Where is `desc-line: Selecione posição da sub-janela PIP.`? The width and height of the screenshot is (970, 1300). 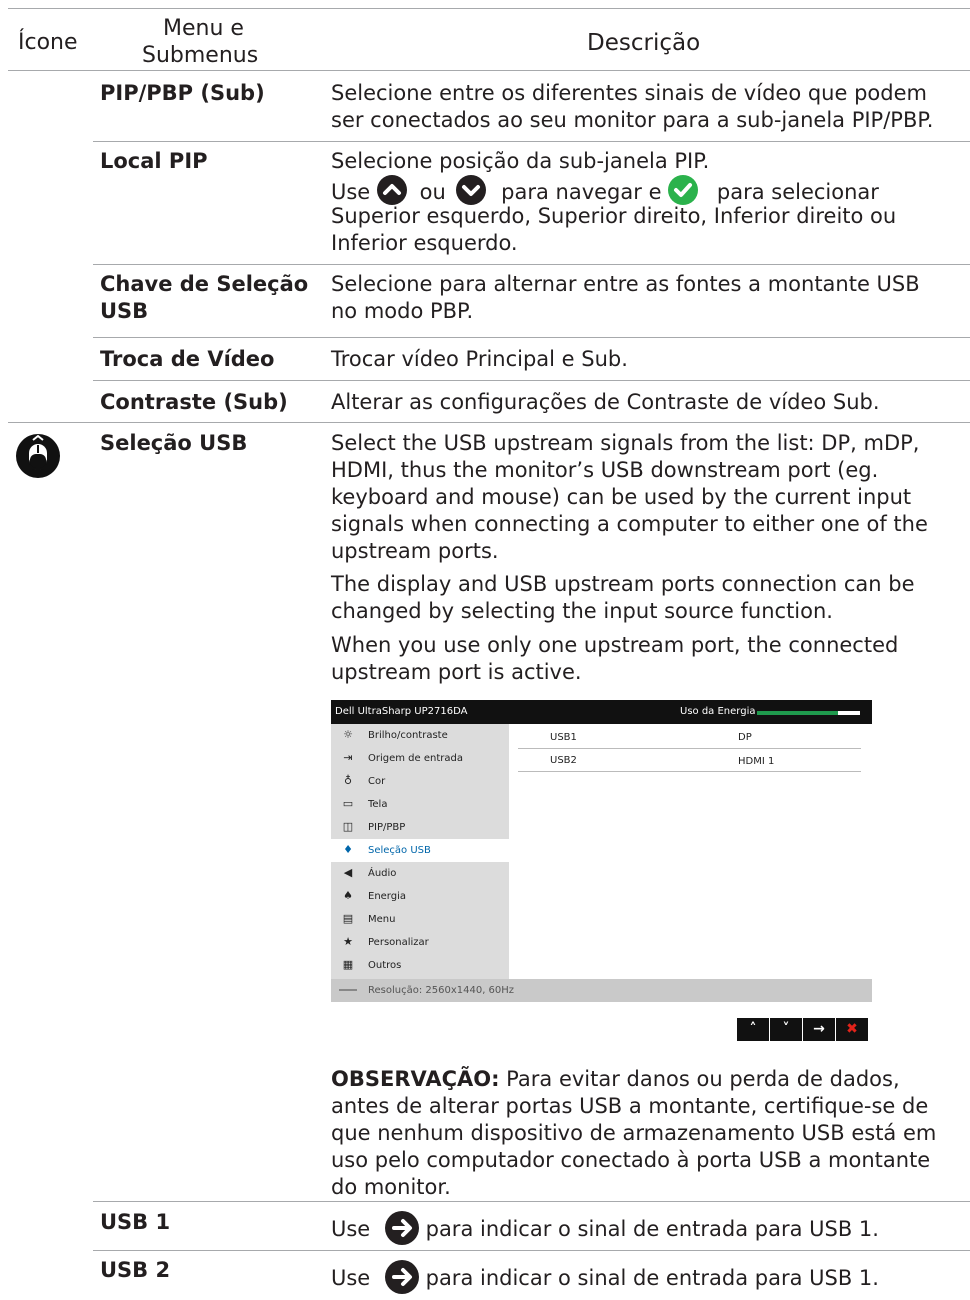 desc-line: Selecione posição da sub-janela PIP. is located at coordinates (520, 161).